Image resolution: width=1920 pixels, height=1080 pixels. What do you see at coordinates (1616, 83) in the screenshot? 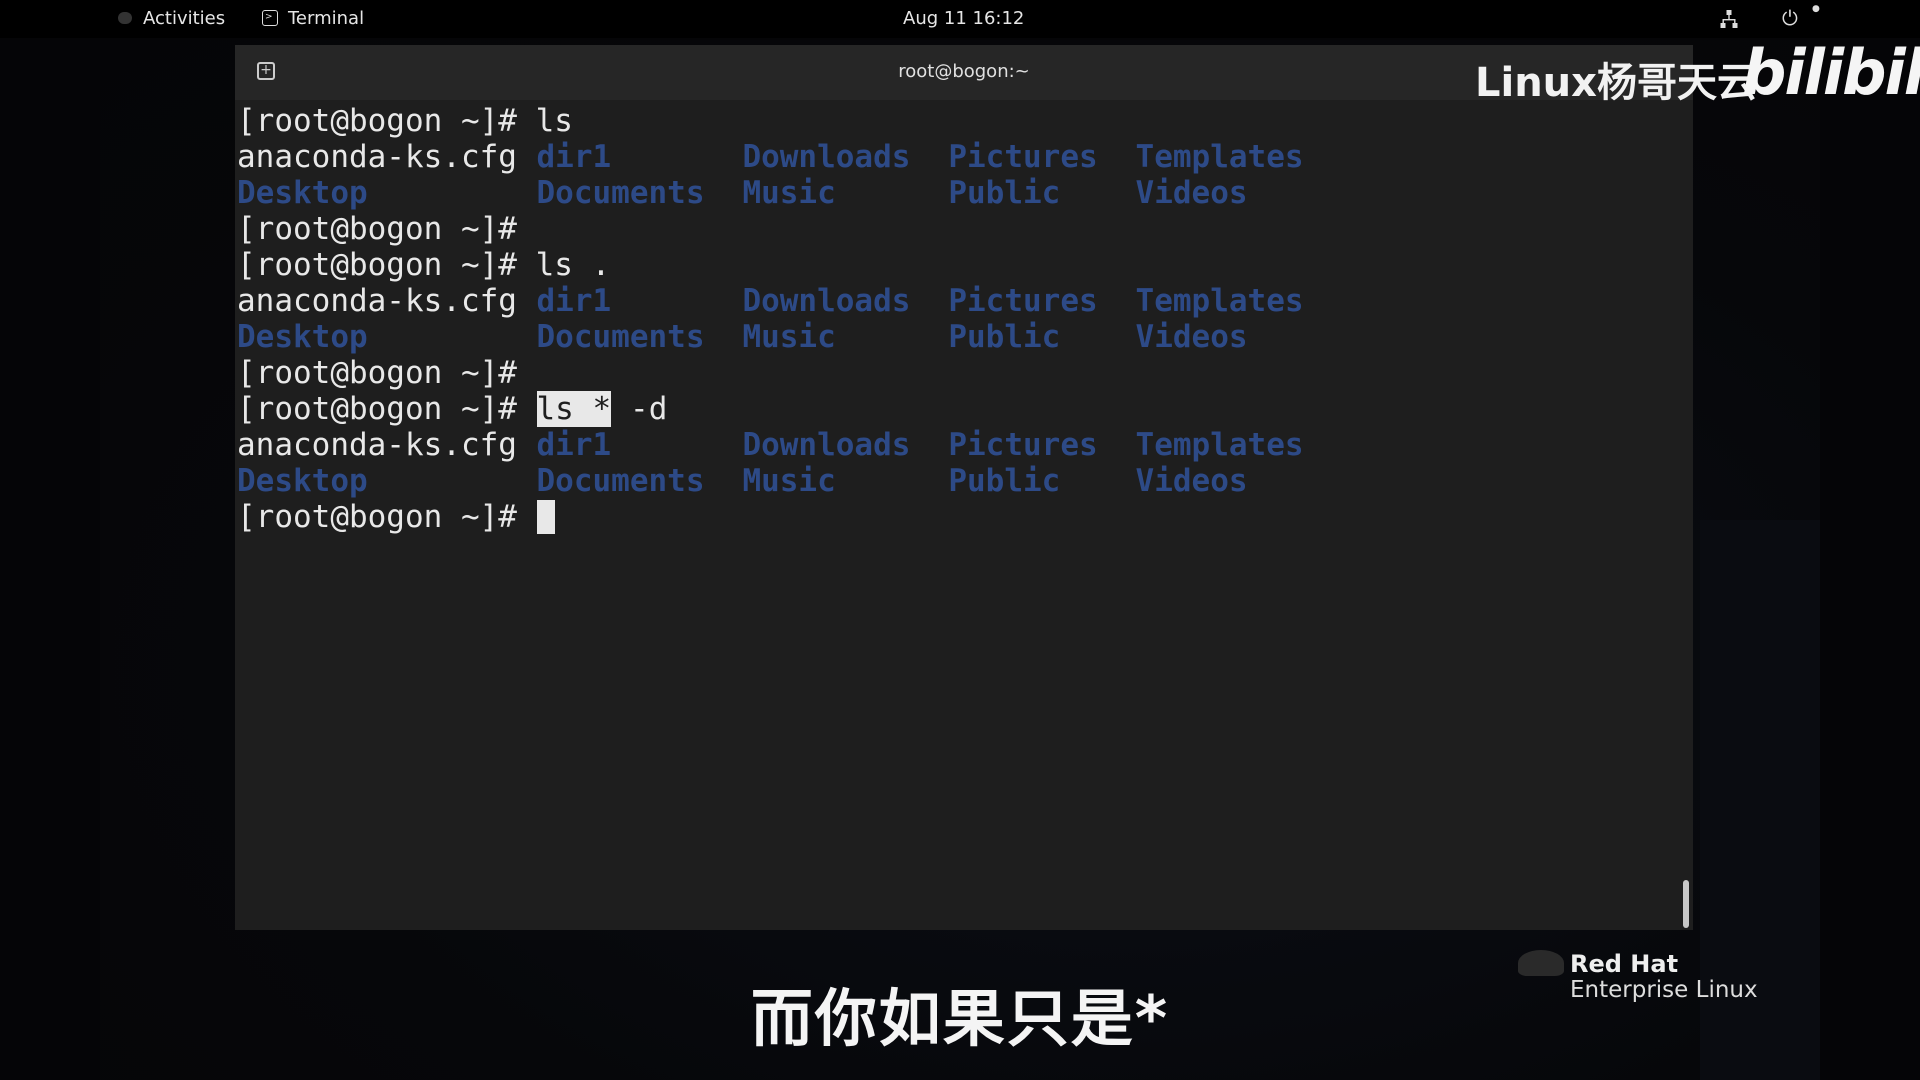
I see `channel-watermark: Linux杨哥天云` at bounding box center [1616, 83].